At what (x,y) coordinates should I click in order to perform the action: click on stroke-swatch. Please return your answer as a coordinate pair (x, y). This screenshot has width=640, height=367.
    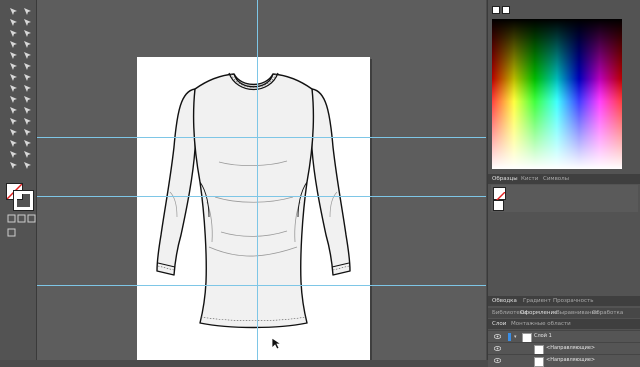
    Looking at the image, I should click on (23, 200).